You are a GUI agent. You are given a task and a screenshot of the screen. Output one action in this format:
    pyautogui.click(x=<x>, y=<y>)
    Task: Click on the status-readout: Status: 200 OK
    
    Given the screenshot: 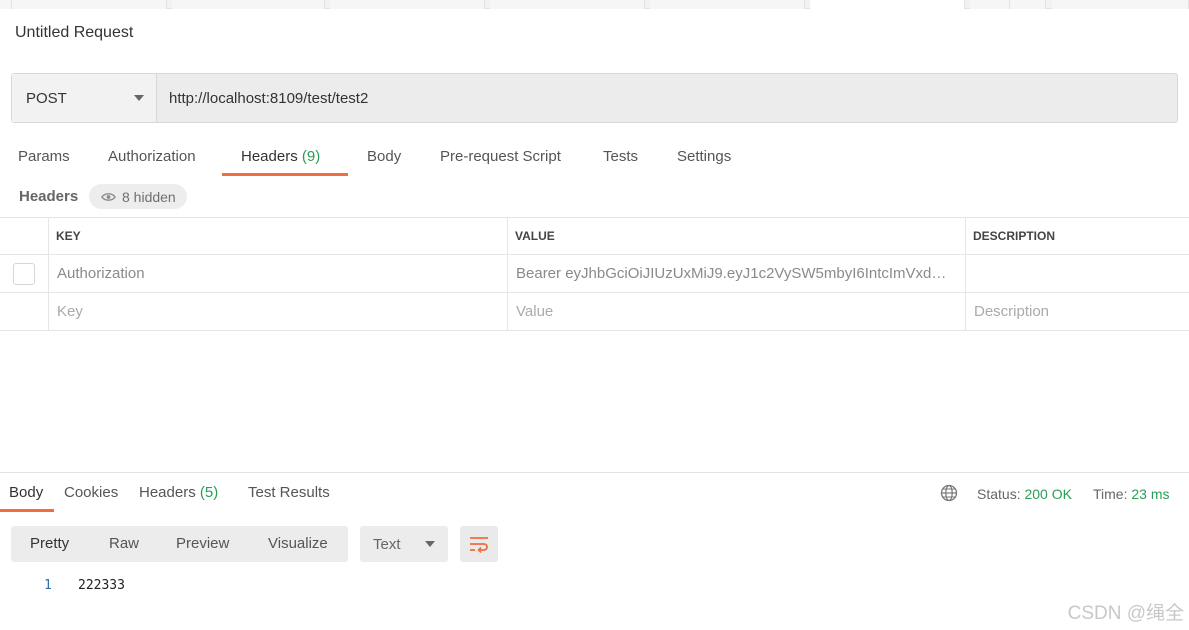 What is the action you would take?
    pyautogui.click(x=1024, y=494)
    